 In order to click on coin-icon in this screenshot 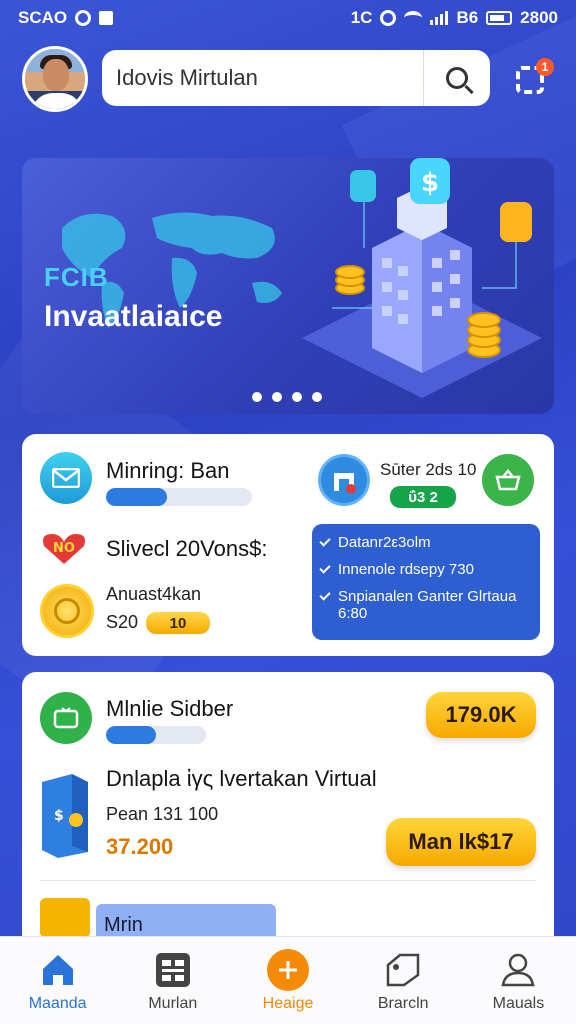, I will do `click(67, 611)`.